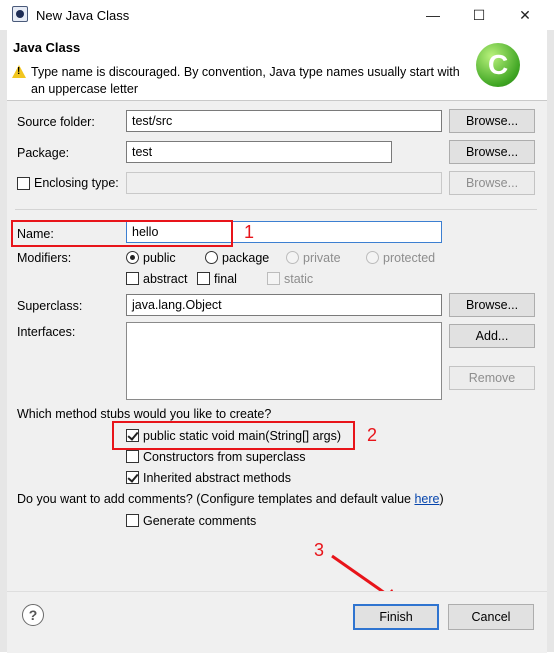  Describe the element at coordinates (479, 15) in the screenshot. I see `maximize-button: ☐` at that location.